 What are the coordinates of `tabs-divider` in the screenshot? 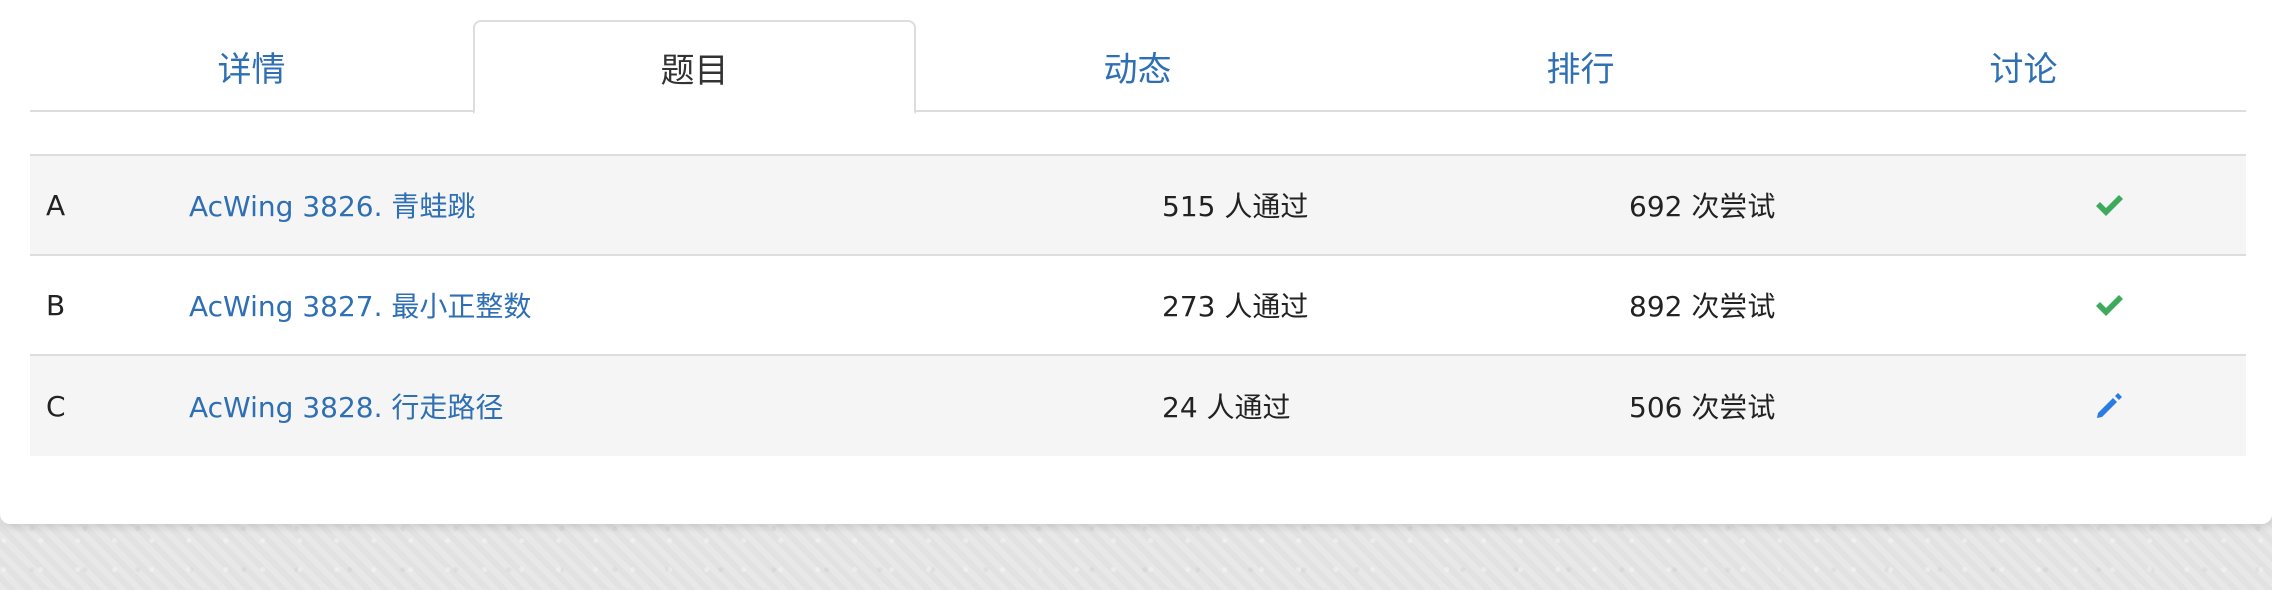 It's located at (1138, 111).